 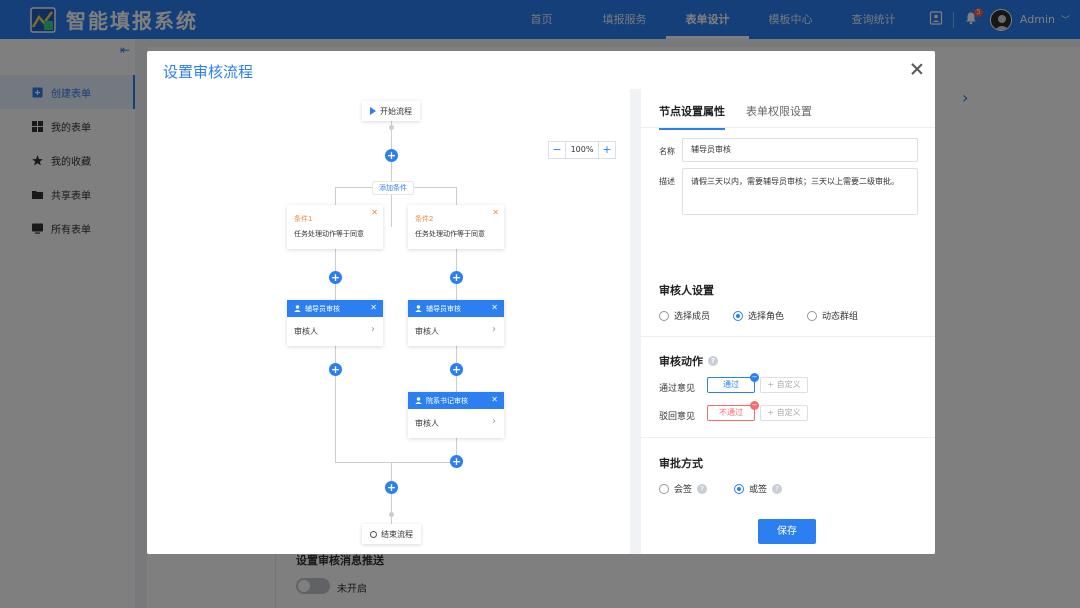 I want to click on radio-label: 选择成员, so click(x=692, y=317).